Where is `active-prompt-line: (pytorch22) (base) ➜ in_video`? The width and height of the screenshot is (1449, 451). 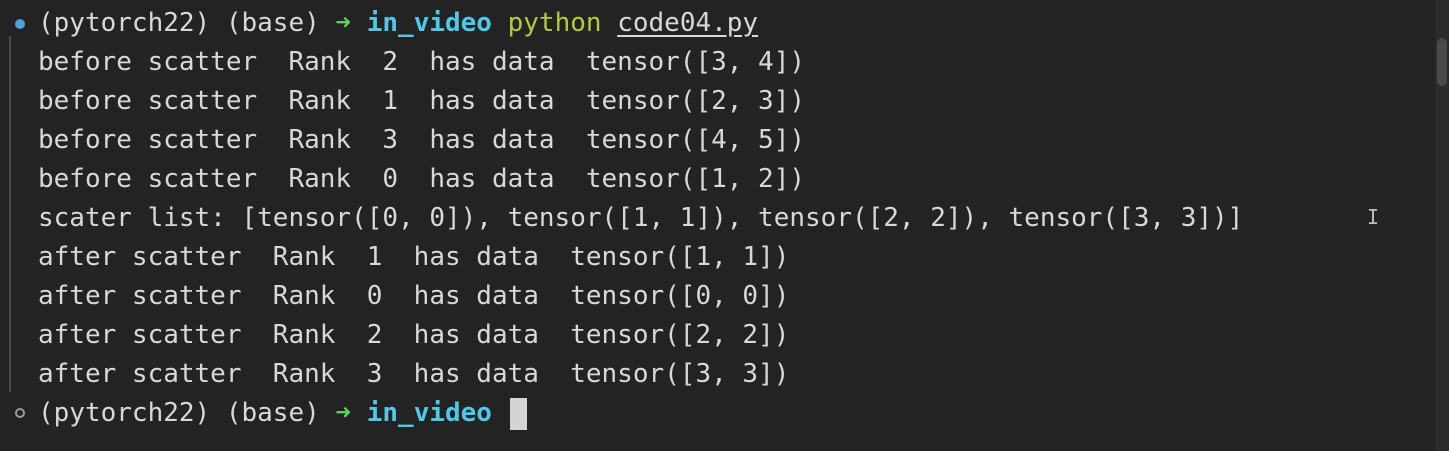 active-prompt-line: (pytorch22) (base) ➜ in_video is located at coordinates (282, 413).